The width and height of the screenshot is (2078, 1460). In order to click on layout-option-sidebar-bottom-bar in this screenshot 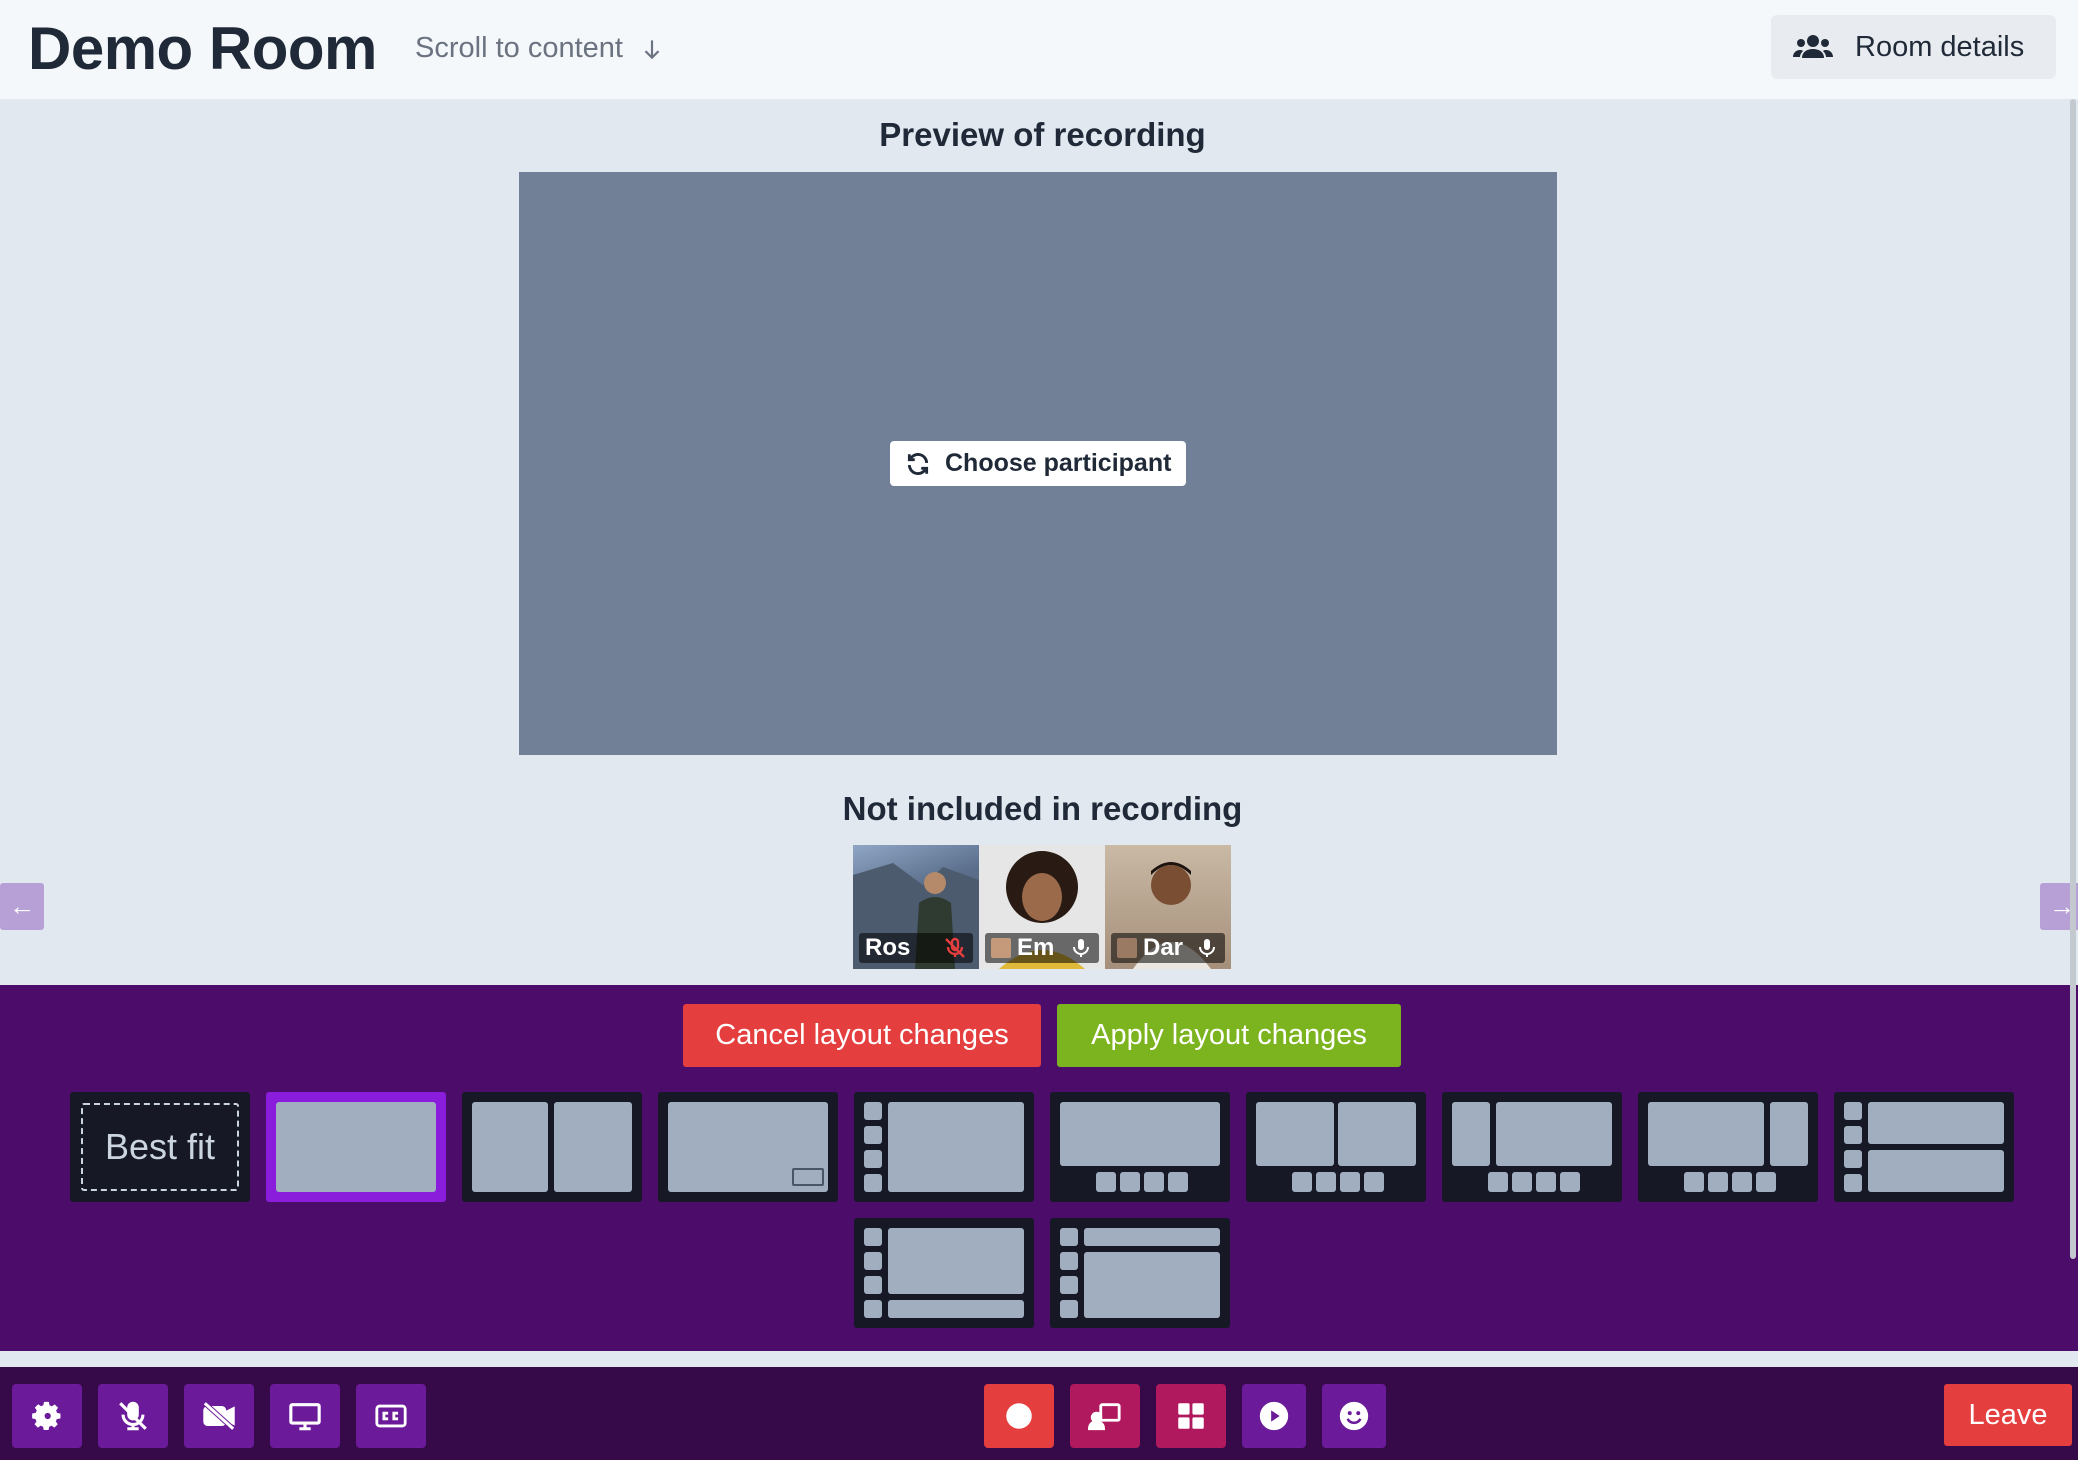, I will do `click(944, 1273)`.